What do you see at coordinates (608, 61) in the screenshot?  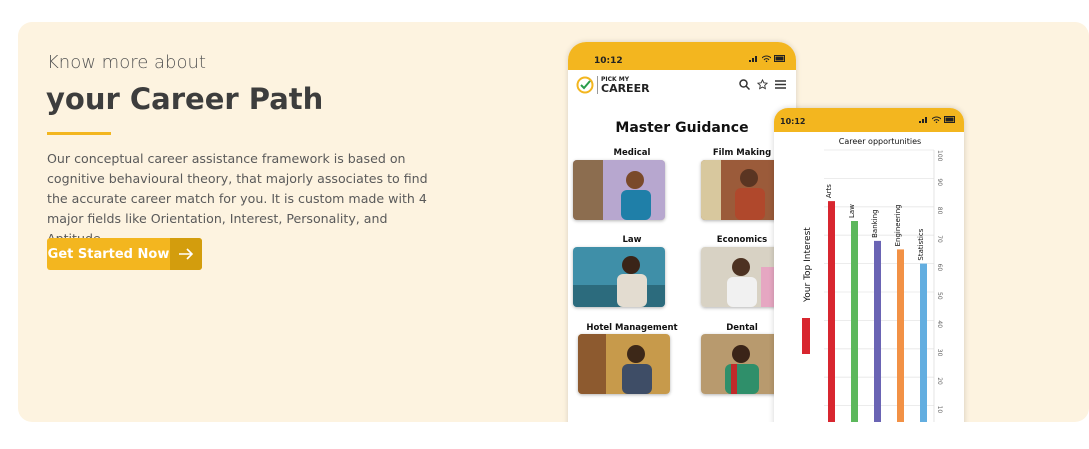 I see `status-time: 10:12` at bounding box center [608, 61].